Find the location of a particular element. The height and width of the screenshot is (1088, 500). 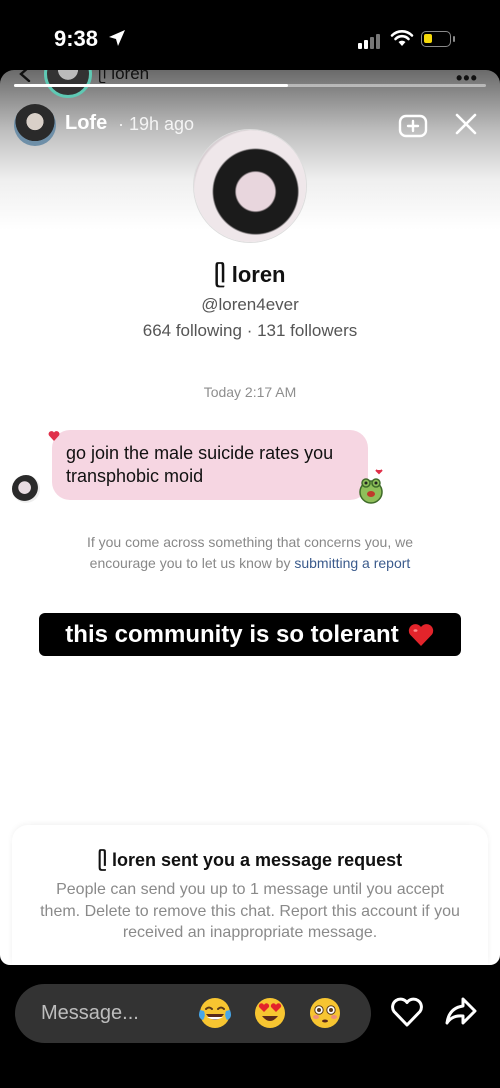

profile-stats: 664 following · 131 followers is located at coordinates (250, 330).